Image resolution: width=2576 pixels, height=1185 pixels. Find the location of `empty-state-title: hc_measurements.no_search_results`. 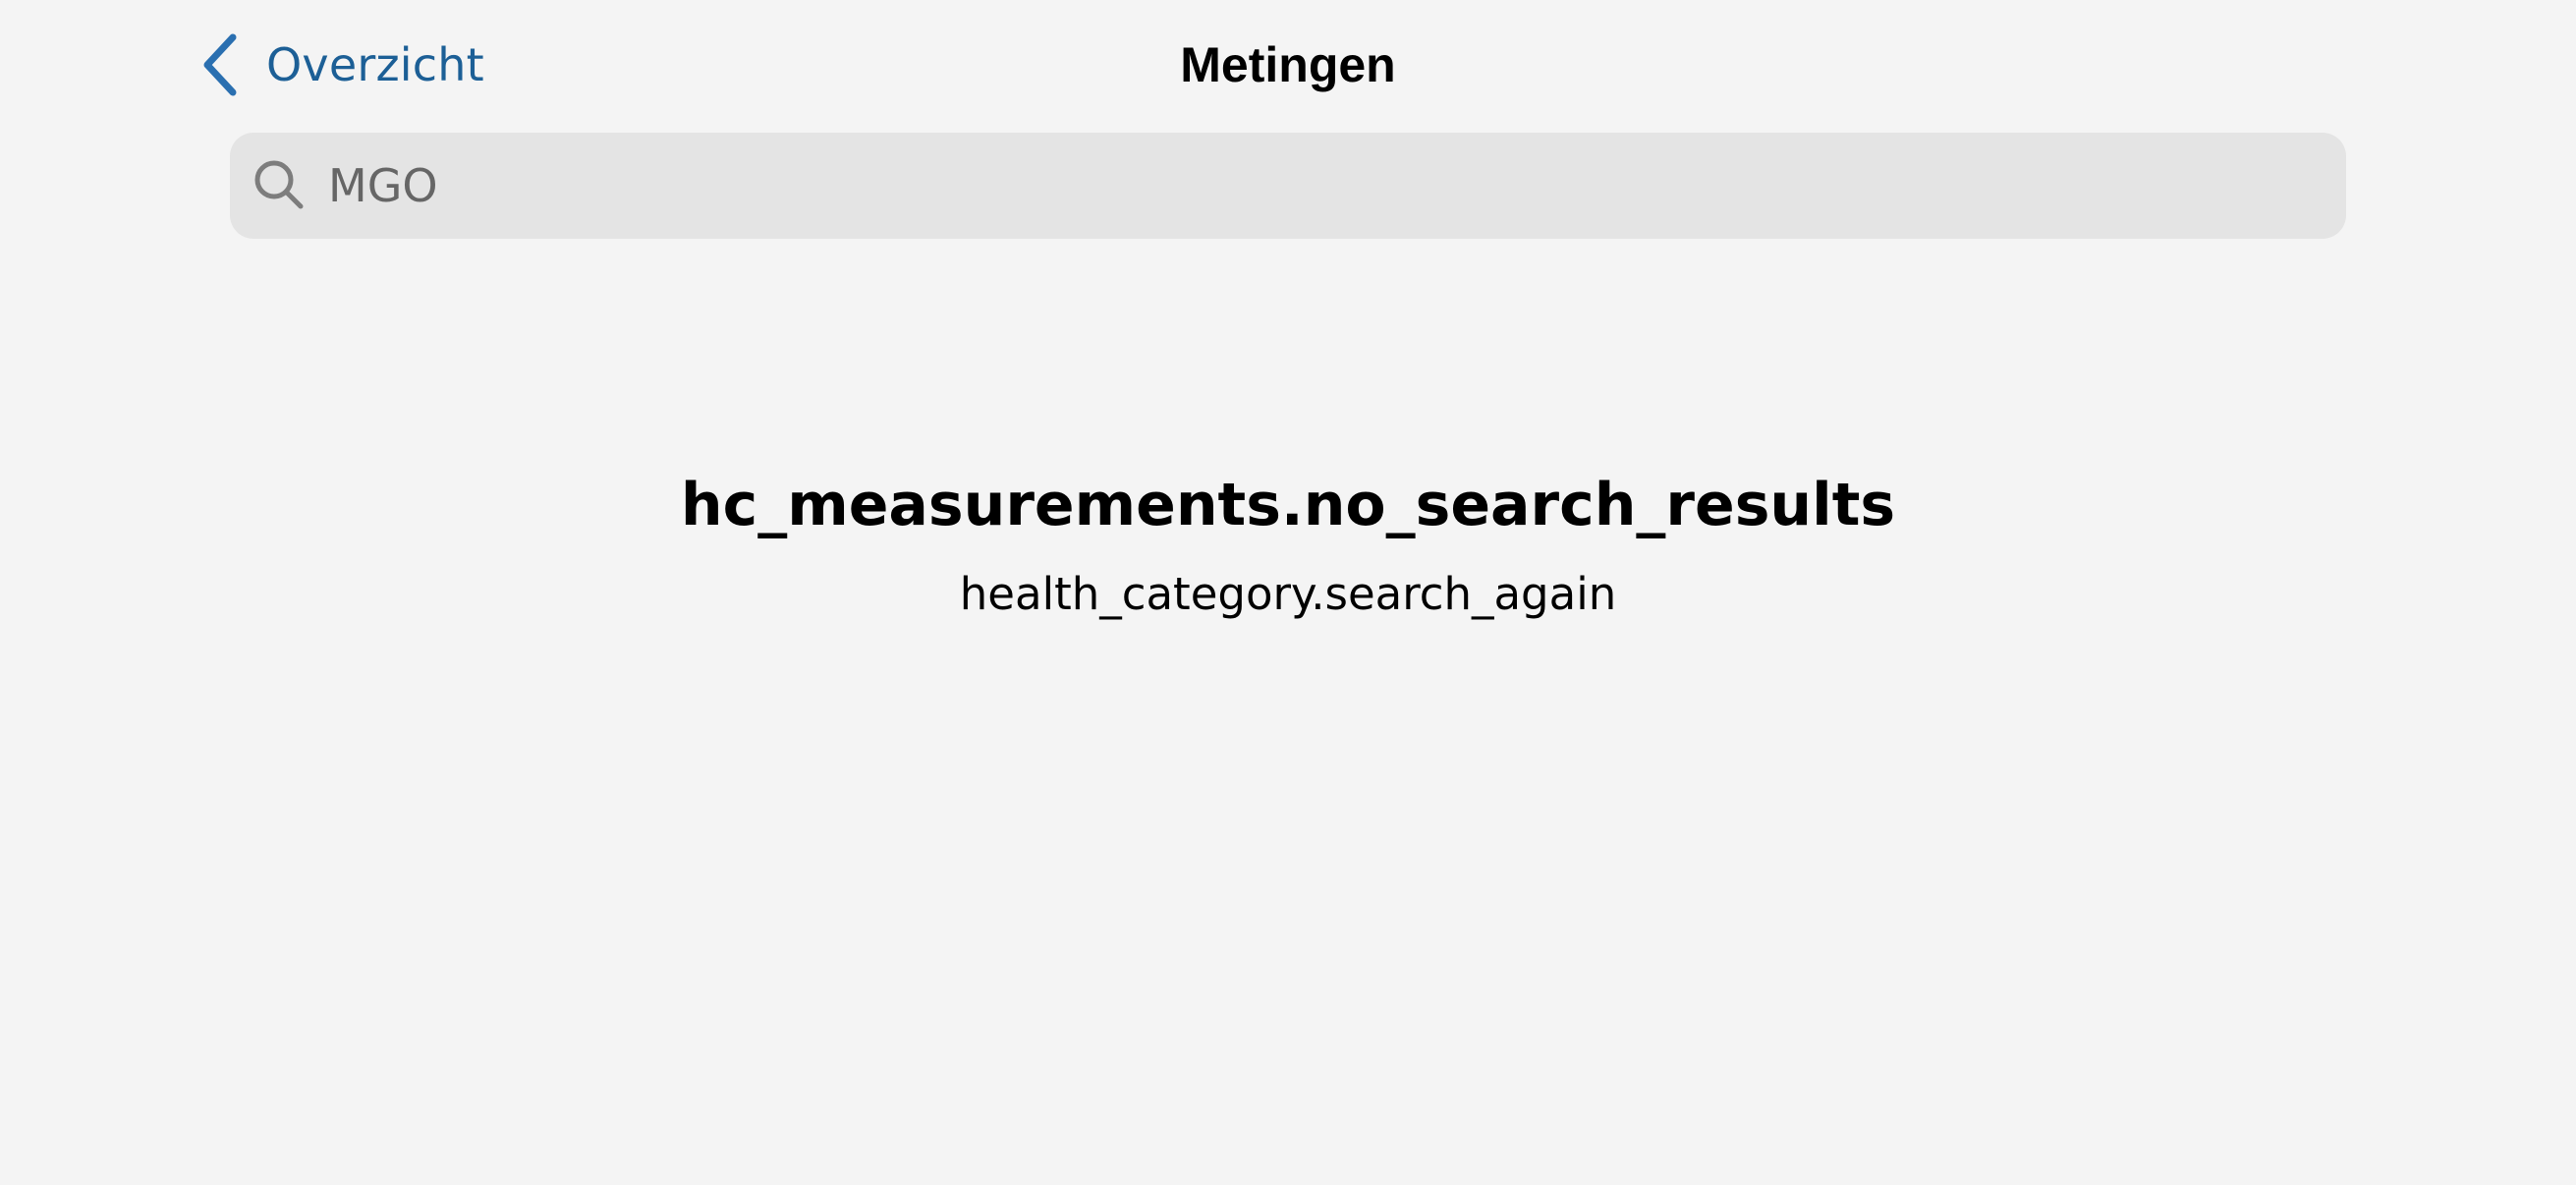

empty-state-title: hc_measurements.no_search_results is located at coordinates (1288, 505).